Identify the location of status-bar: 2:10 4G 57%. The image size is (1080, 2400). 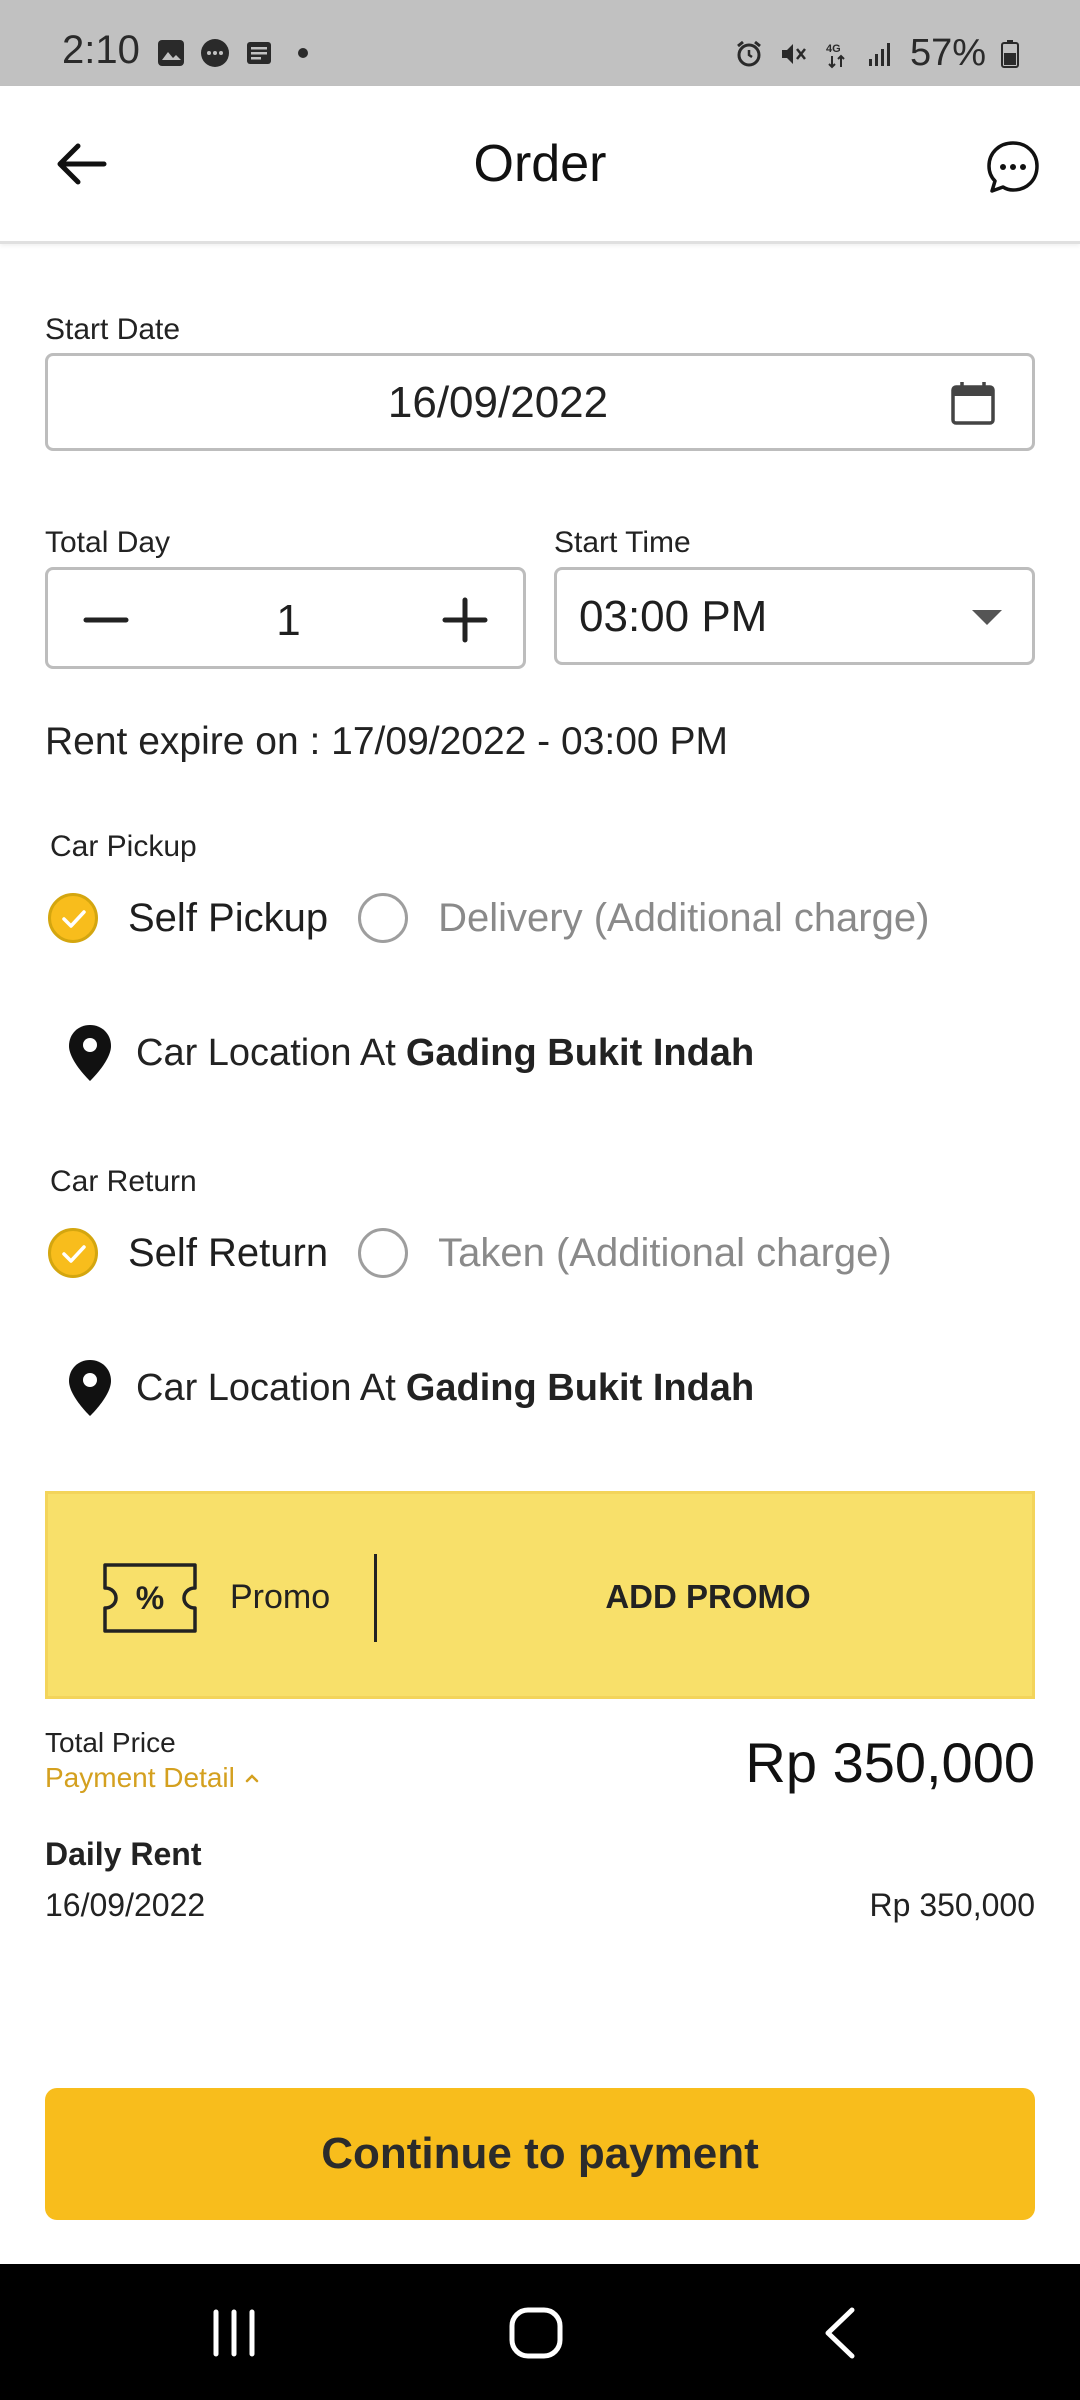
(540, 43).